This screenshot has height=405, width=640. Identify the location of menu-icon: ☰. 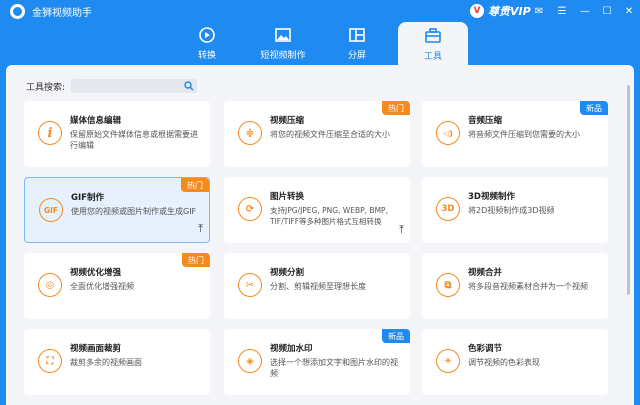
(562, 11).